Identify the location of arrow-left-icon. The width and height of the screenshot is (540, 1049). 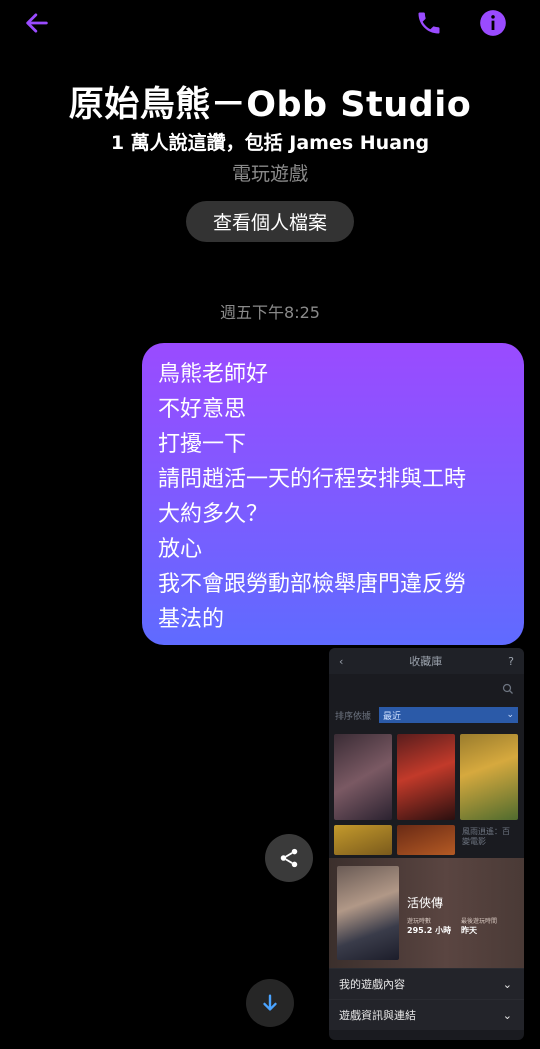
(37, 23).